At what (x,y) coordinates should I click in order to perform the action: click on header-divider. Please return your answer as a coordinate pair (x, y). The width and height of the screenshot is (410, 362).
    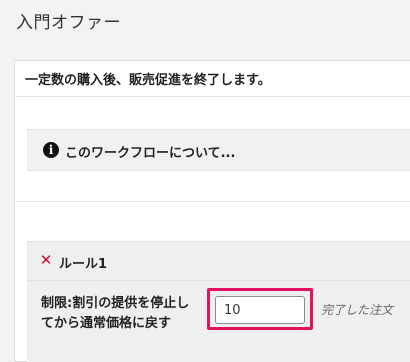
    Looking at the image, I should click on (212, 96).